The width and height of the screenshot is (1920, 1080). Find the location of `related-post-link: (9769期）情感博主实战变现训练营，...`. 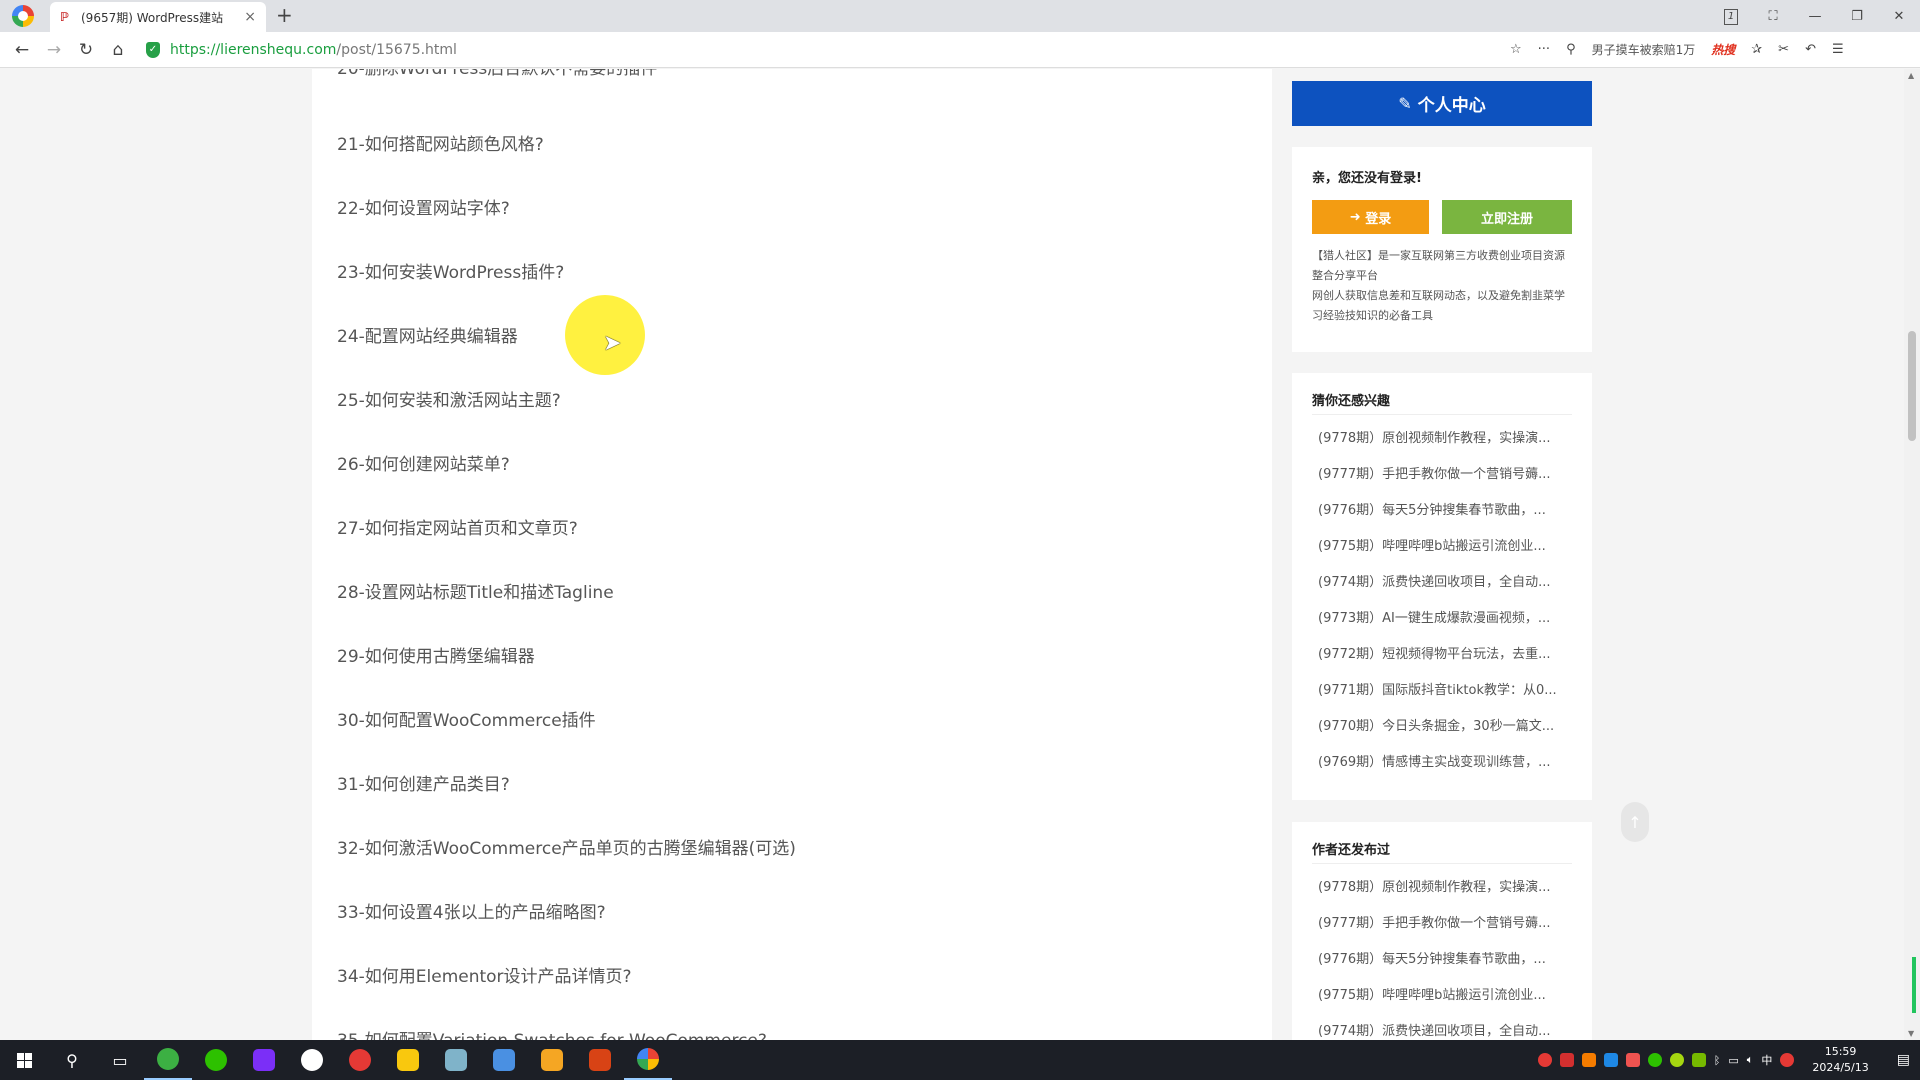

related-post-link: (9769期）情感博主实战变现训练营，... is located at coordinates (1442, 763).